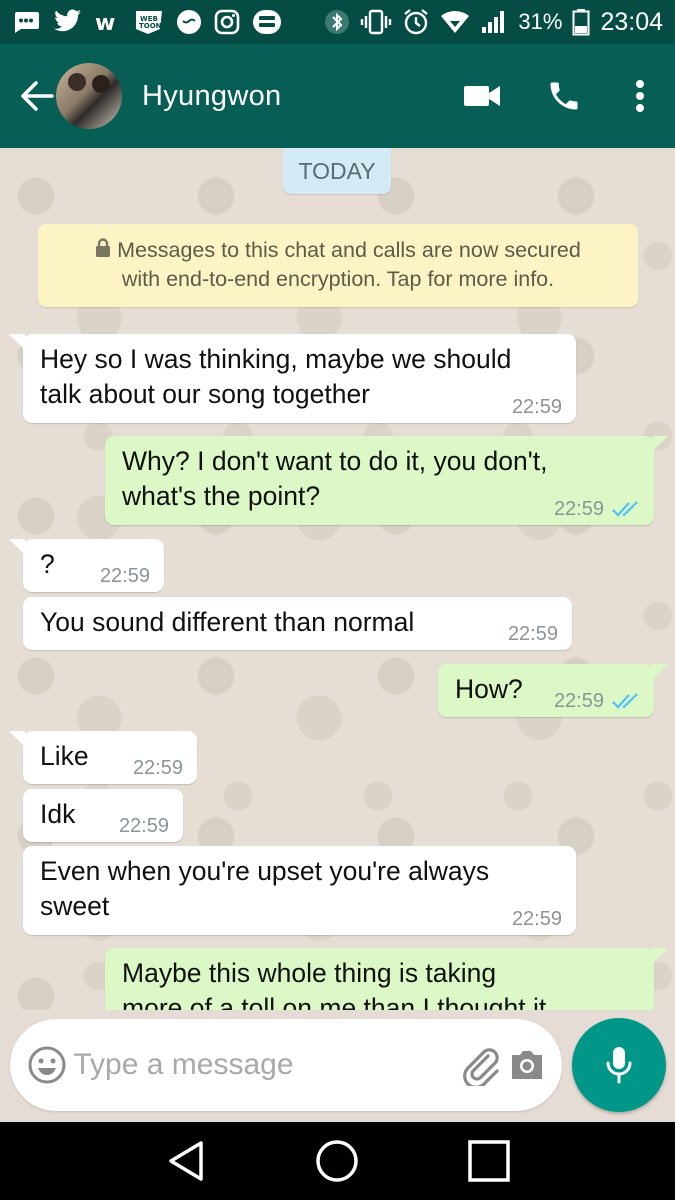 This screenshot has width=675, height=1200. I want to click on system-status: 31% 23:04, so click(493, 22).